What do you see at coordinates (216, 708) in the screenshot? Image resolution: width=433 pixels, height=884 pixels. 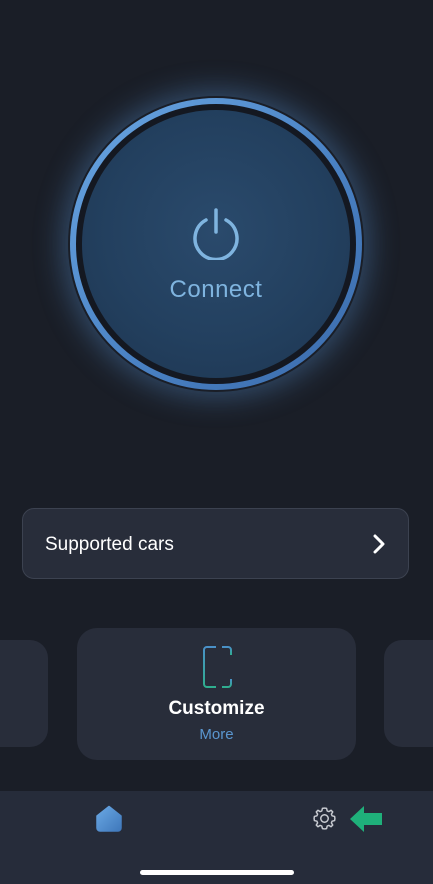 I see `customize-title: Customize` at bounding box center [216, 708].